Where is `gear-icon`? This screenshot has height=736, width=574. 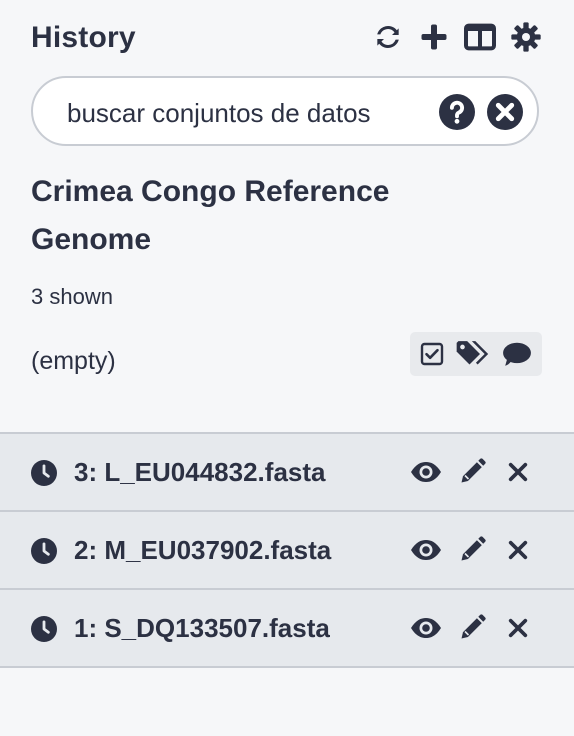
gear-icon is located at coordinates (526, 37).